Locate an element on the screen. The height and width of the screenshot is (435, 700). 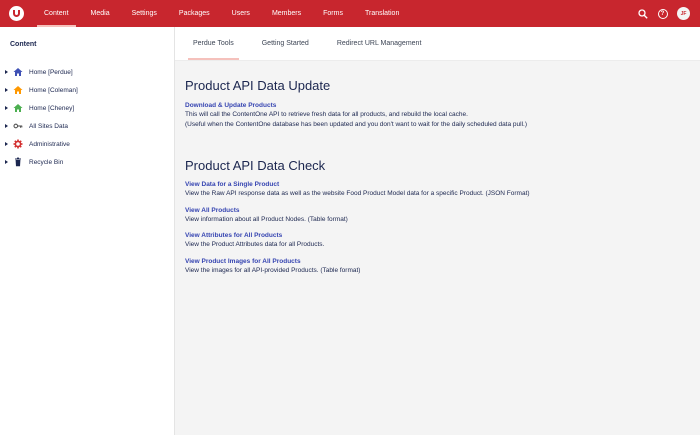
nav-settings: Settings is located at coordinates (144, 13).